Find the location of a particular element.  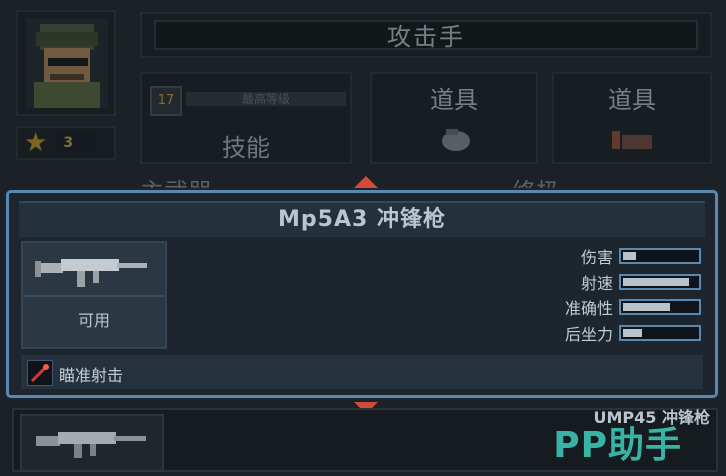

weapon-ability: 瞄准射击 is located at coordinates (362, 372).